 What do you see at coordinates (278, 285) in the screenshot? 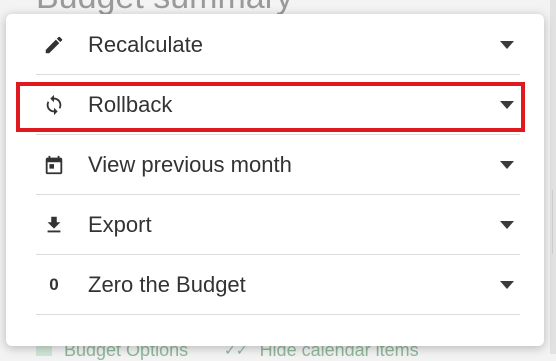
I see `menu-item-zero-the-budget: 0 Zero the Budget` at bounding box center [278, 285].